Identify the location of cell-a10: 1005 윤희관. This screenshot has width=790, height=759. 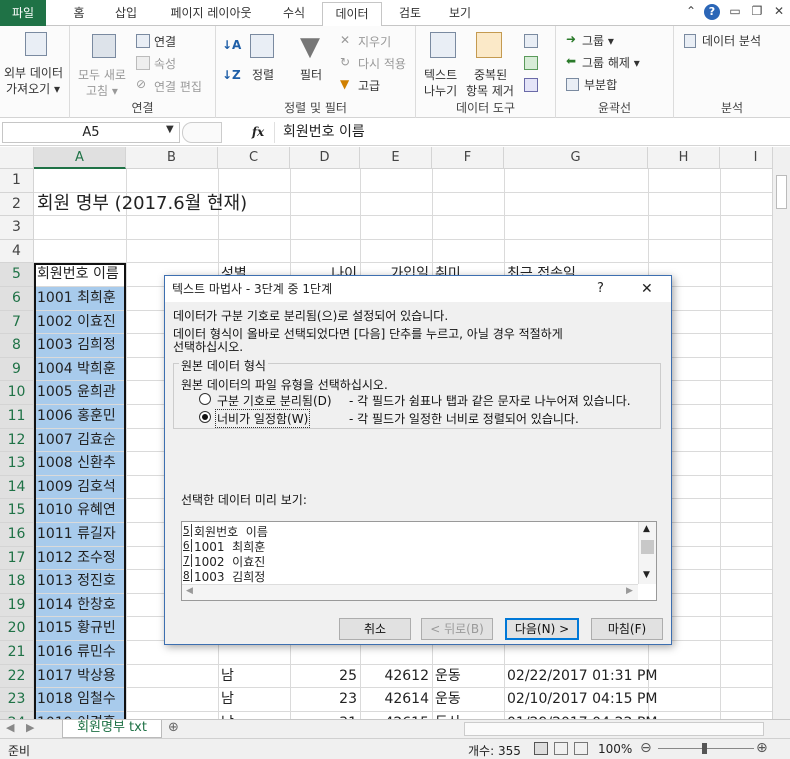
(80, 392).